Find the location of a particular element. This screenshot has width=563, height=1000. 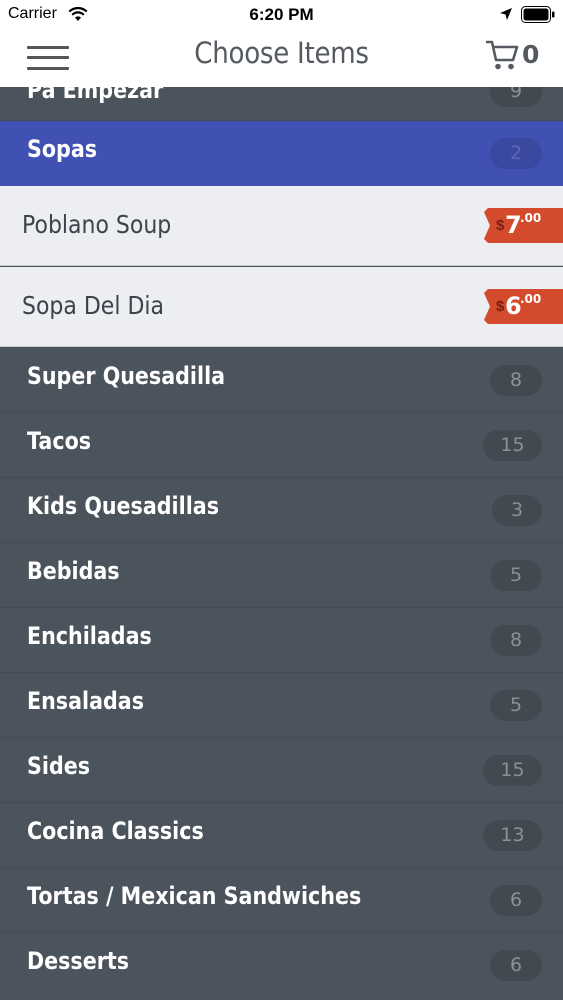

category-row-bebidas: Bebidas 5 is located at coordinates (281, 575).